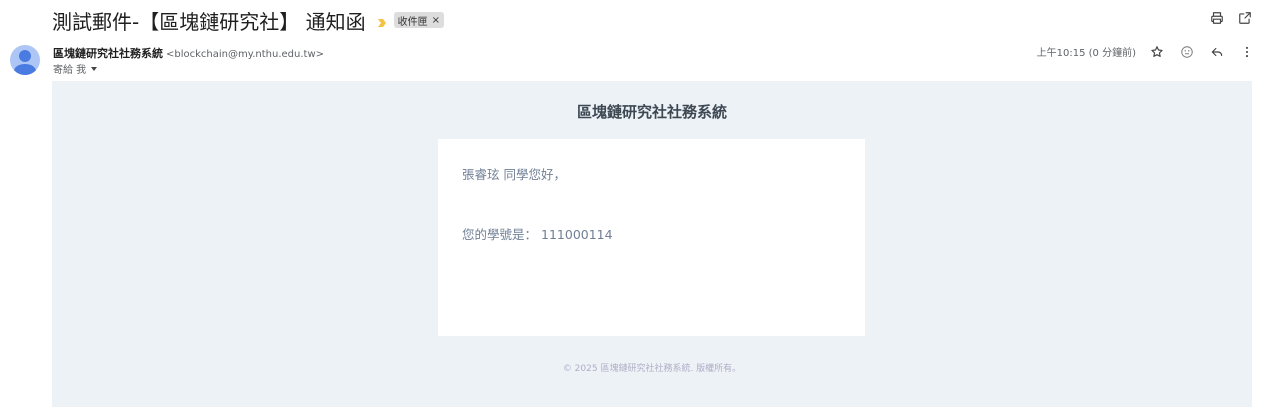 The image size is (1266, 419). I want to click on email-subject: 測試郵件-【區塊鏈研究社】 通知函, so click(209, 21).